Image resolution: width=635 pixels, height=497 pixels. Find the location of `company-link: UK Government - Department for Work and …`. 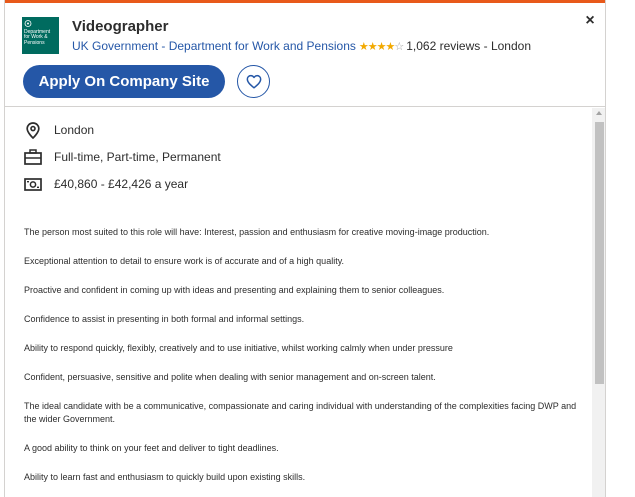

company-link: UK Government - Department for Work and … is located at coordinates (214, 46).